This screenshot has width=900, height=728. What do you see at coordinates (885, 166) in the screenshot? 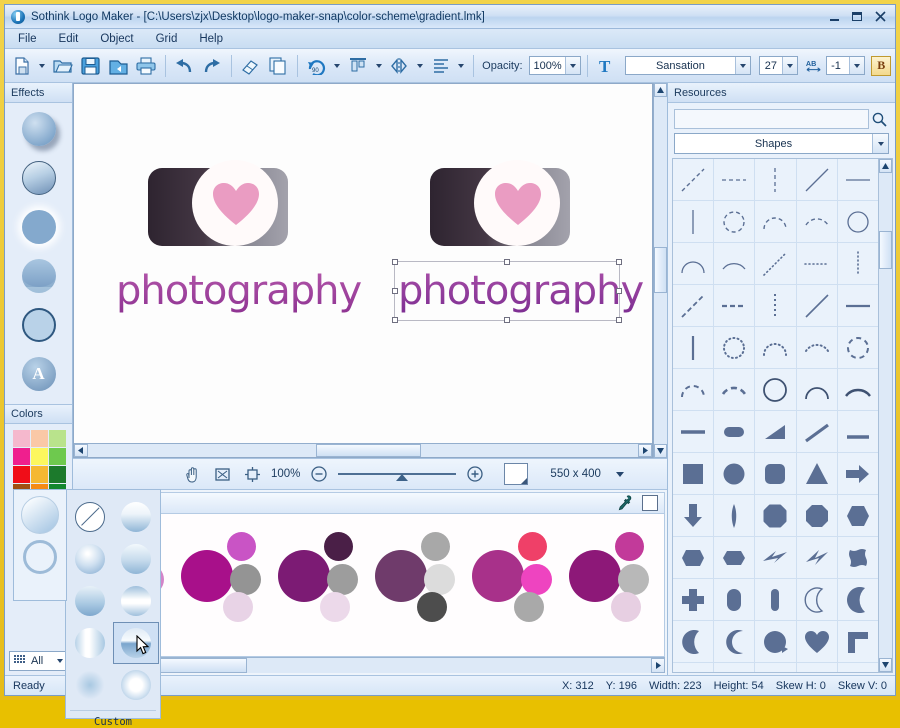
I see `shapes-scroll-up` at bounding box center [885, 166].